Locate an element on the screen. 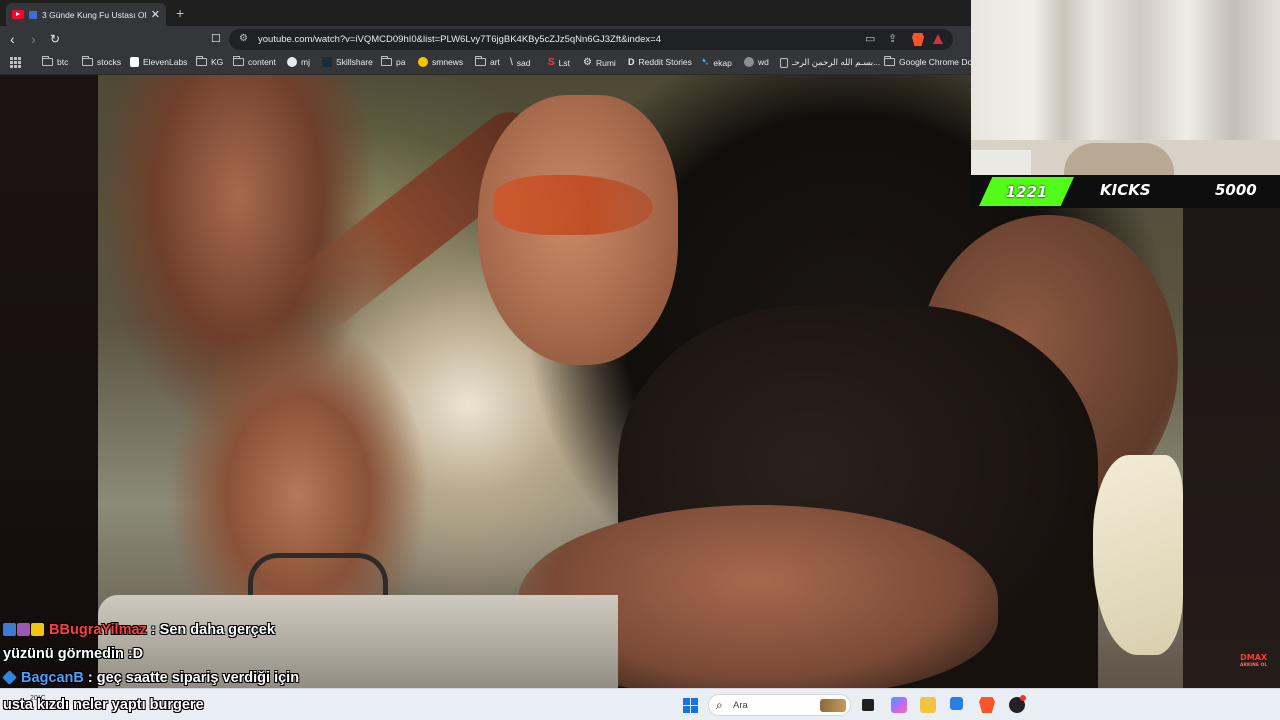 The width and height of the screenshot is (1280, 720). bookmark-item: content is located at coordinates (254, 61).